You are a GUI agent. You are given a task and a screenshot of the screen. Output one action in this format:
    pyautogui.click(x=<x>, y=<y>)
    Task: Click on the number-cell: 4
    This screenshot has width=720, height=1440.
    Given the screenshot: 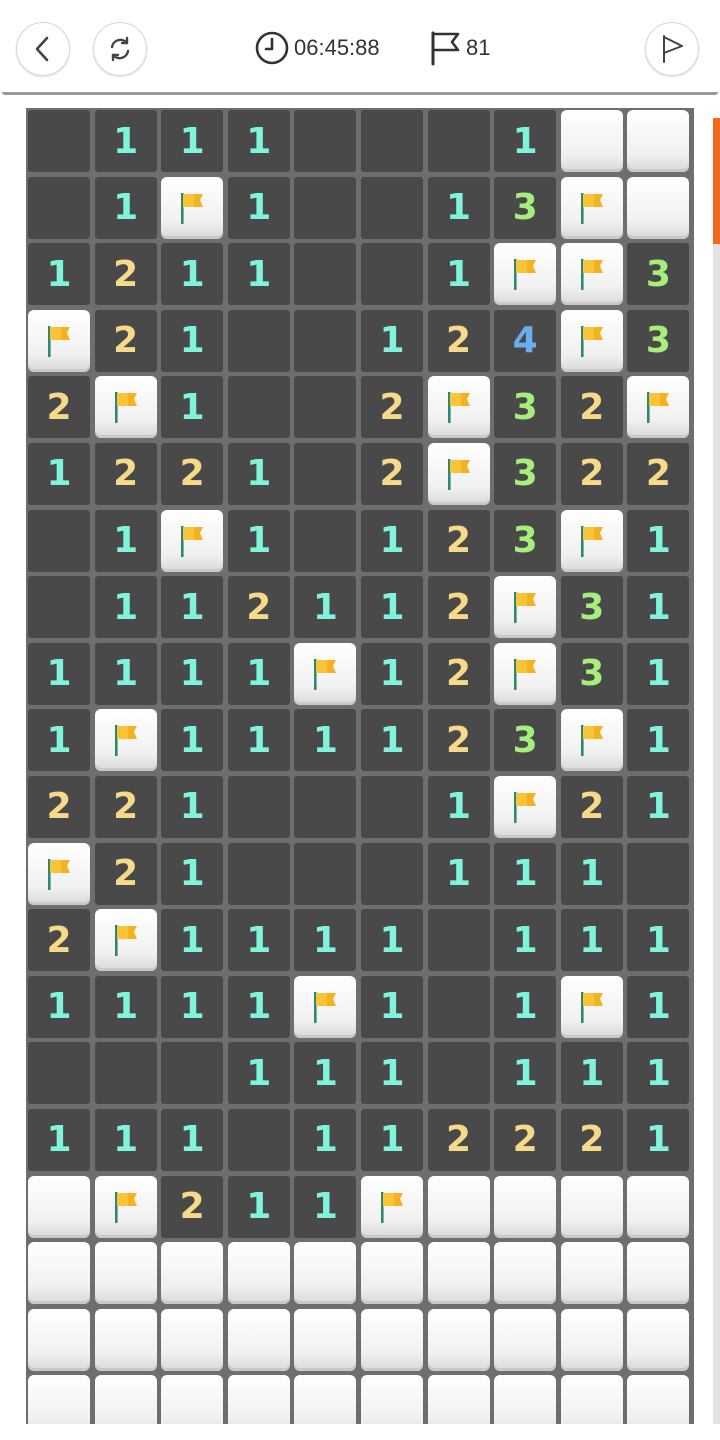 What is the action you would take?
    pyautogui.click(x=525, y=340)
    